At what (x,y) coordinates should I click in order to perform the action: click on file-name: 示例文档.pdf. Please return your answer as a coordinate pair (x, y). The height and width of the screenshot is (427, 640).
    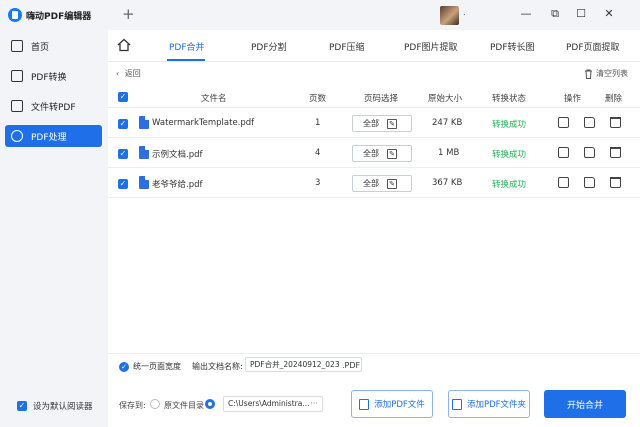
    Looking at the image, I should click on (177, 155).